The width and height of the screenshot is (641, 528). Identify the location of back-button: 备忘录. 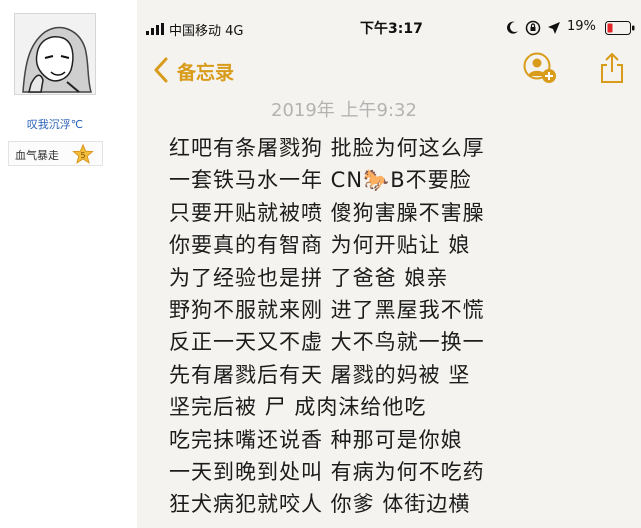
(205, 71).